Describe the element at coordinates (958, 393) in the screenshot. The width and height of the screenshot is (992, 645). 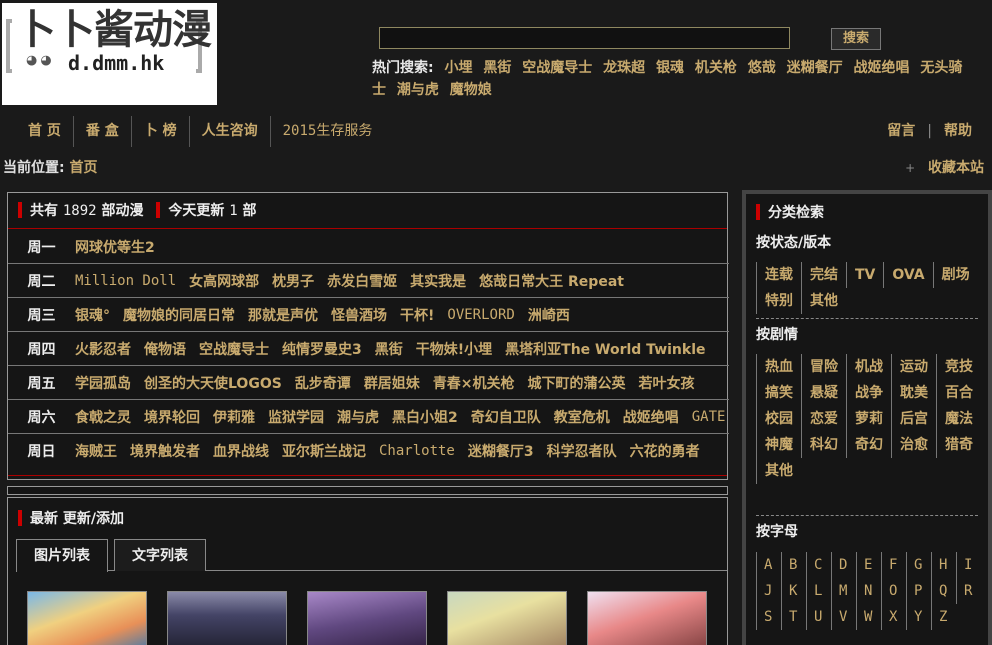
I see `category-tag: 百合` at that location.